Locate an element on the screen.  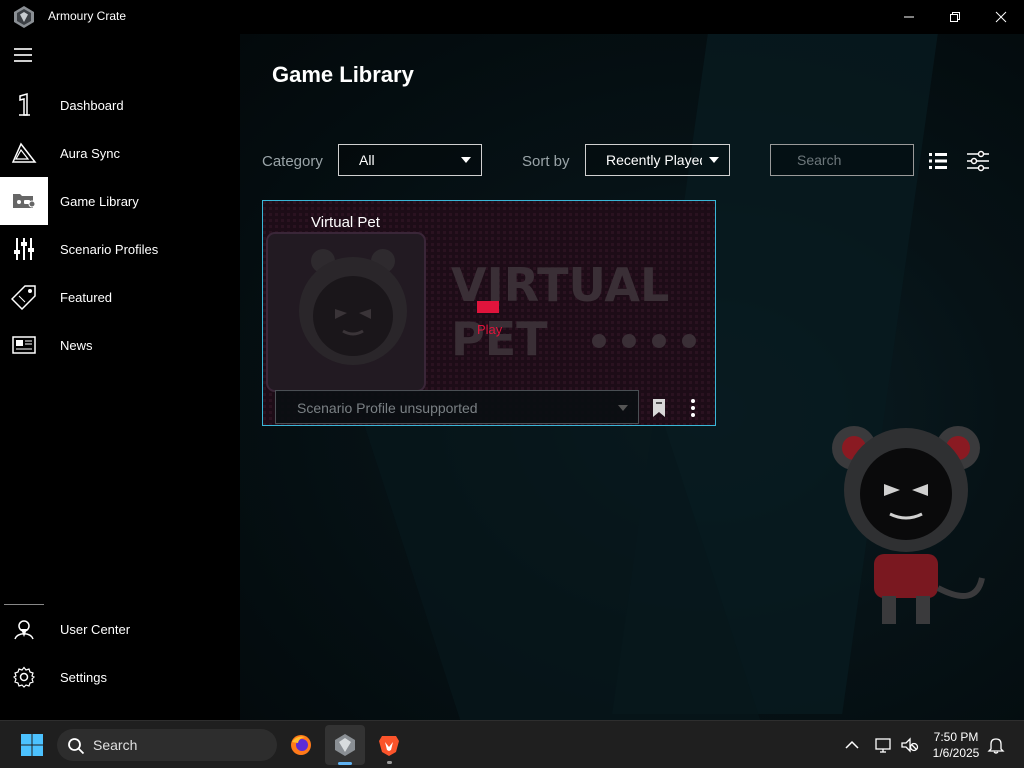
scenario-profile-dropdown: Scenario Profile unsupported is located at coordinates (457, 407).